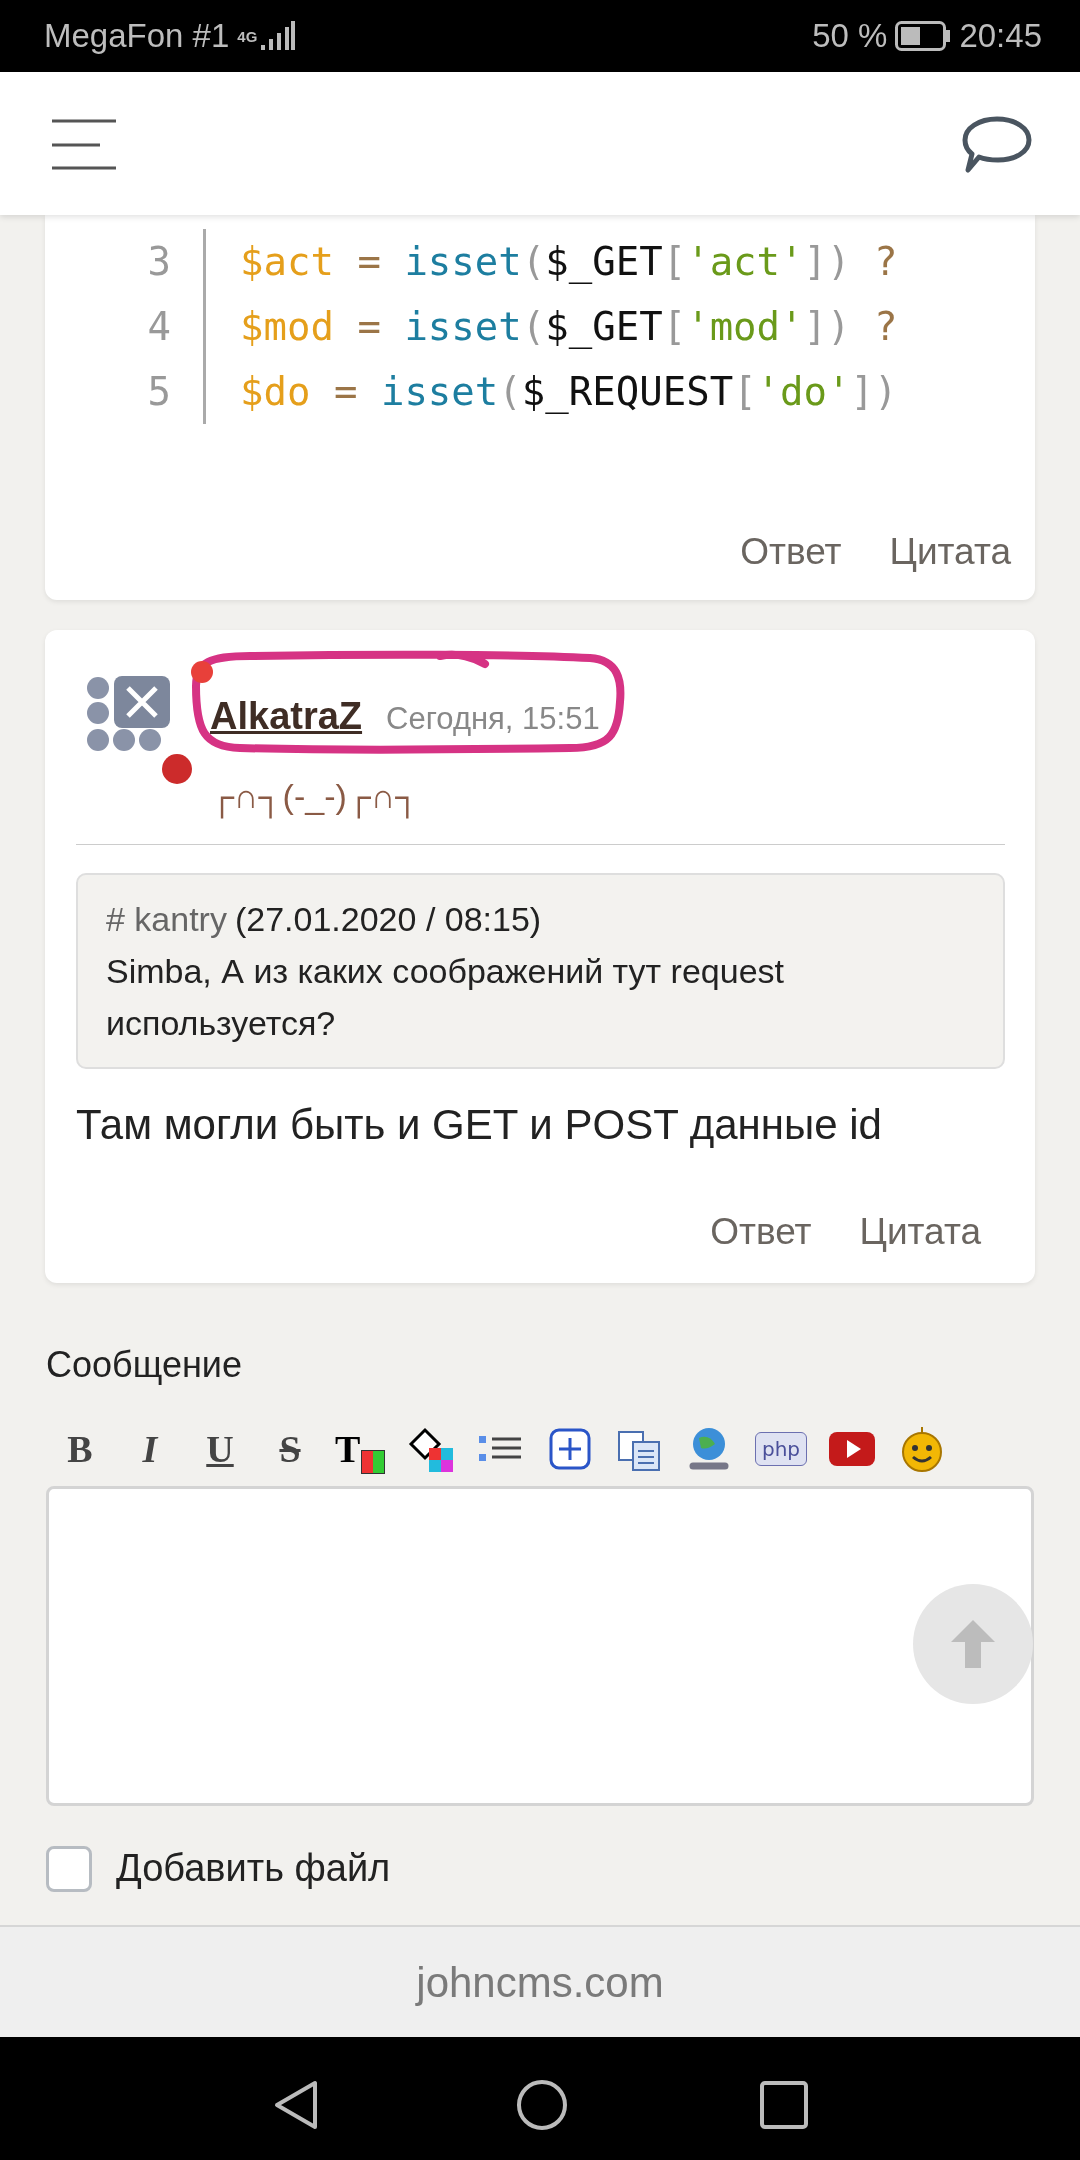  Describe the element at coordinates (360, 1449) in the screenshot. I see `text-color-button: T` at that location.